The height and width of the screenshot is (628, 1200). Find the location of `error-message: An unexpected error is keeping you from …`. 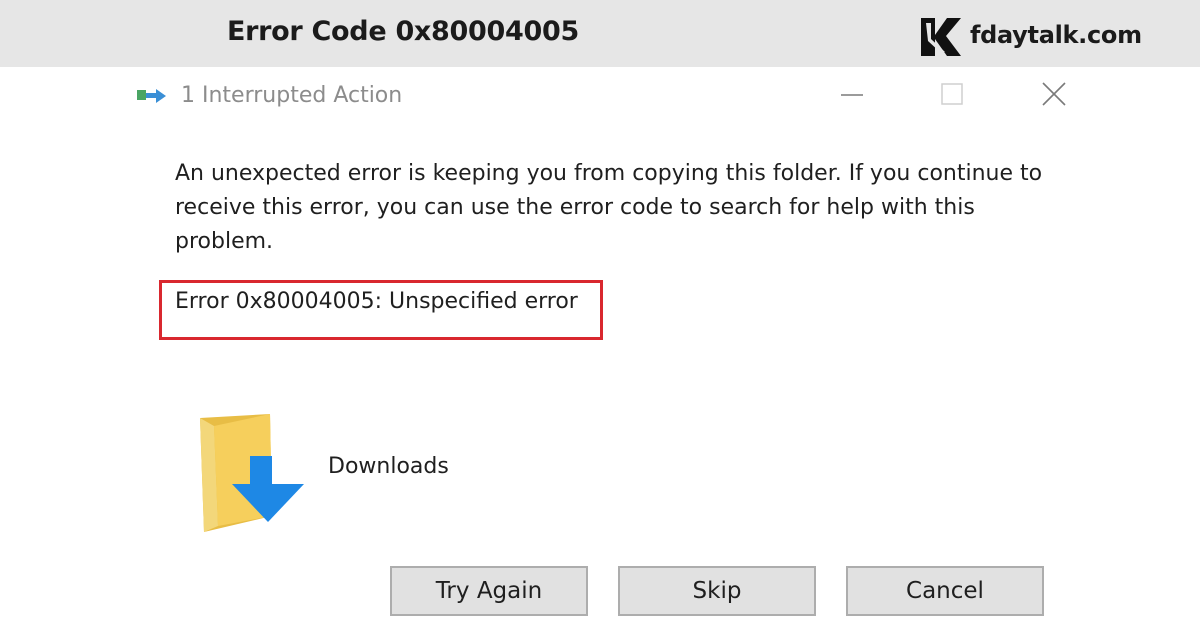

error-message: An unexpected error is keeping you from … is located at coordinates (609, 207).